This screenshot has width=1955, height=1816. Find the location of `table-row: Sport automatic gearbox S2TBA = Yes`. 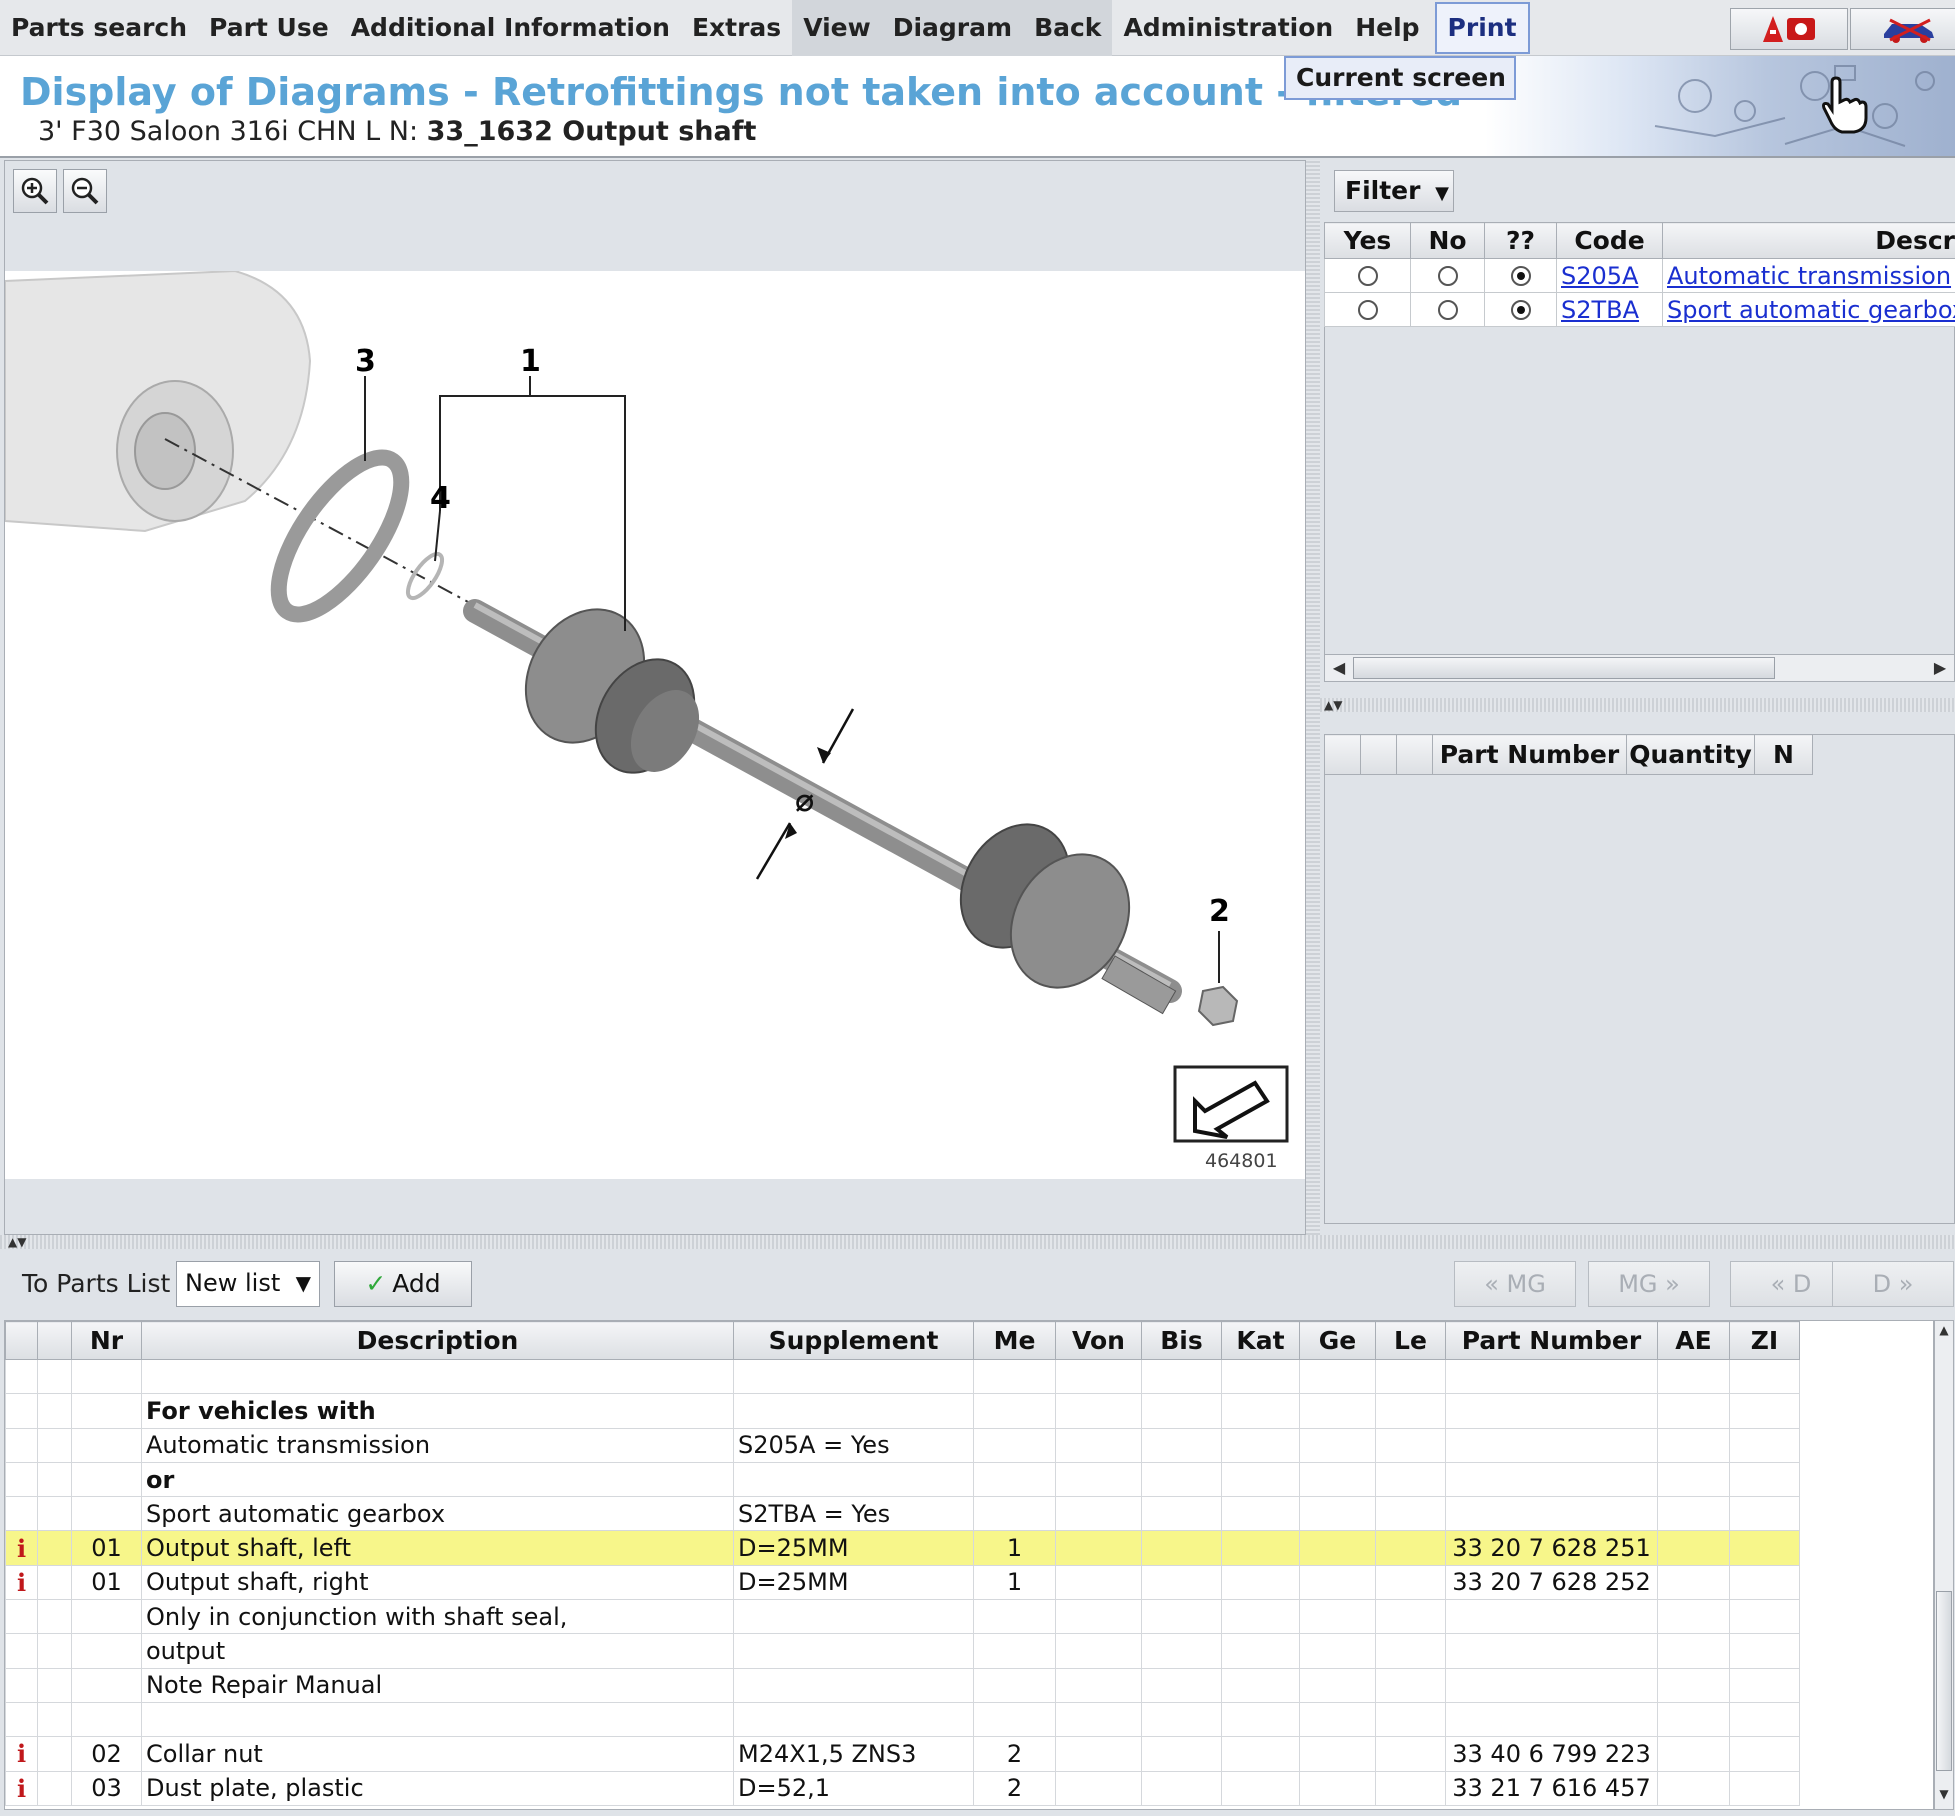

table-row: Sport automatic gearbox S2TBA = Yes is located at coordinates (902, 1514).